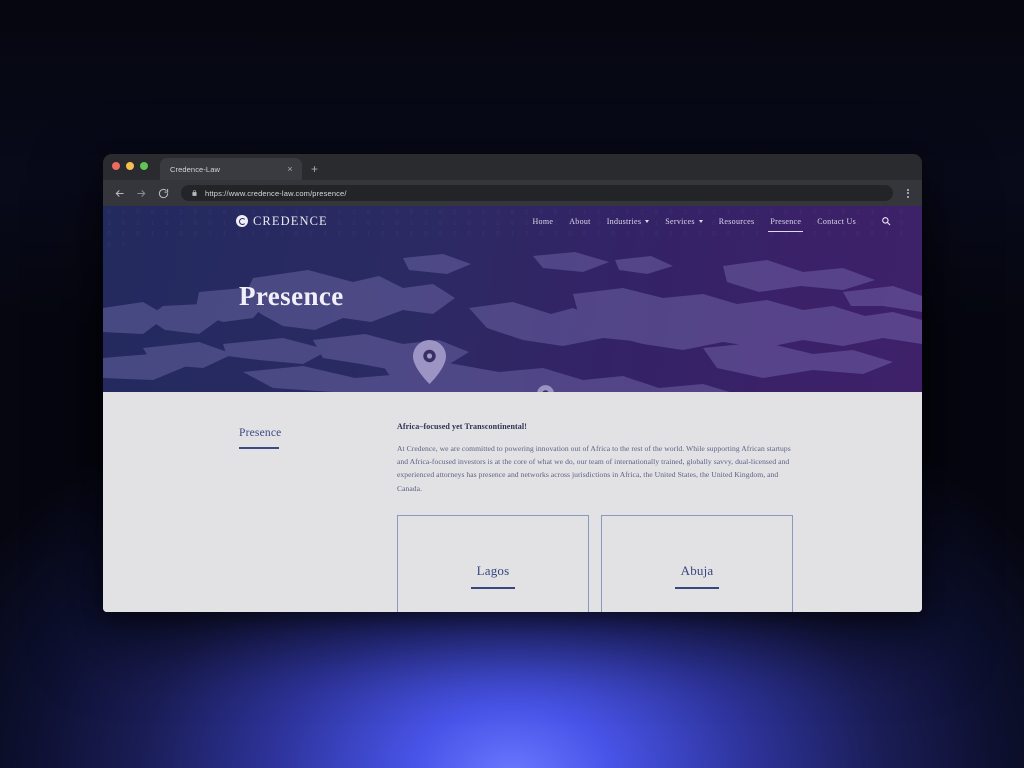  I want to click on location-card-lagos: Lagos, so click(493, 563).